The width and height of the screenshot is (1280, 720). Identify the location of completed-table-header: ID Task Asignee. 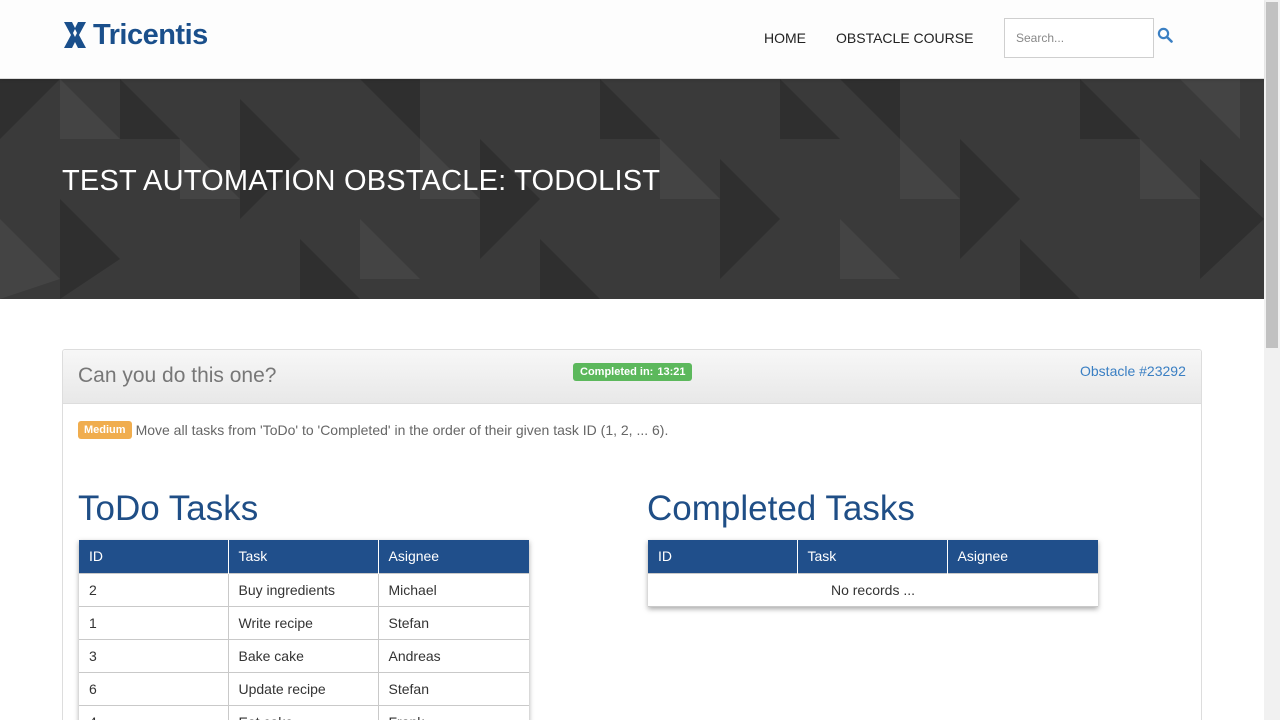
(873, 556).